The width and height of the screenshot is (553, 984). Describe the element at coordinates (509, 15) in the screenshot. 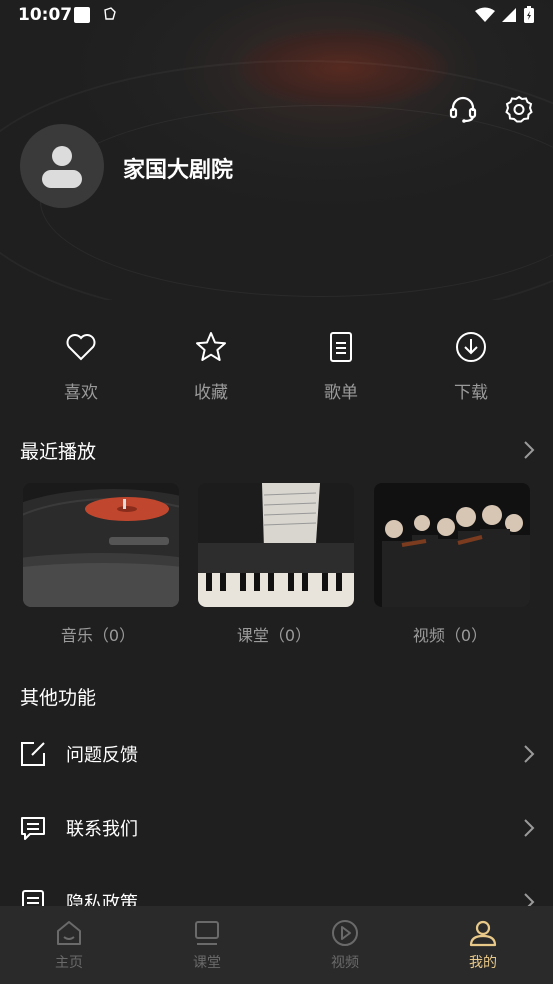

I see `cell-signal-icon` at that location.